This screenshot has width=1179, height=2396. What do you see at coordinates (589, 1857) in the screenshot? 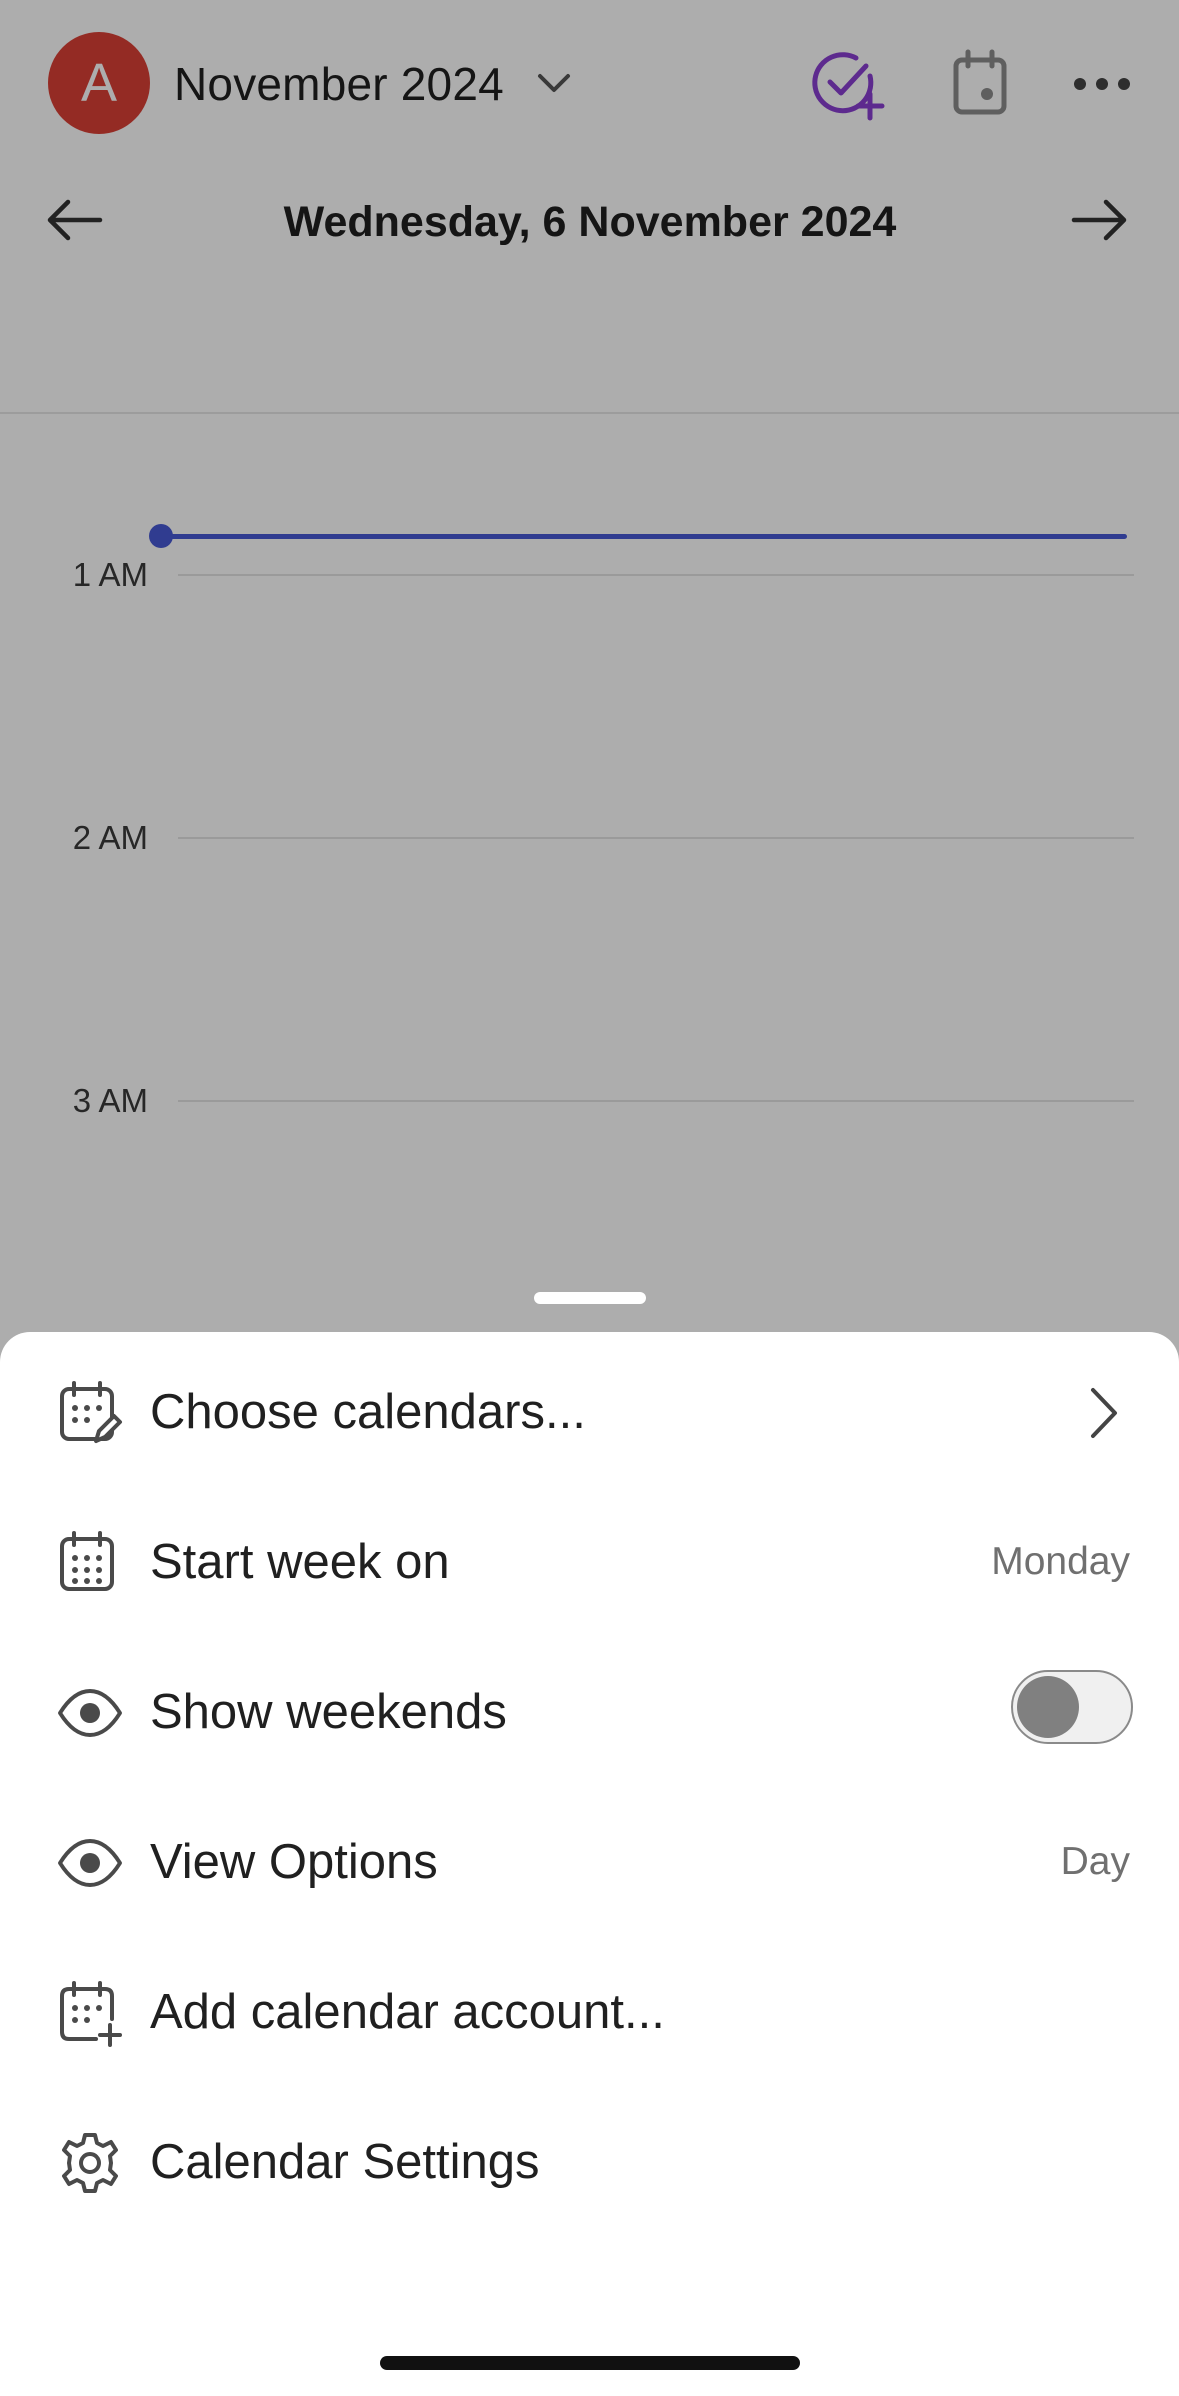
I see `menu-item-view-options: View Options Day` at bounding box center [589, 1857].